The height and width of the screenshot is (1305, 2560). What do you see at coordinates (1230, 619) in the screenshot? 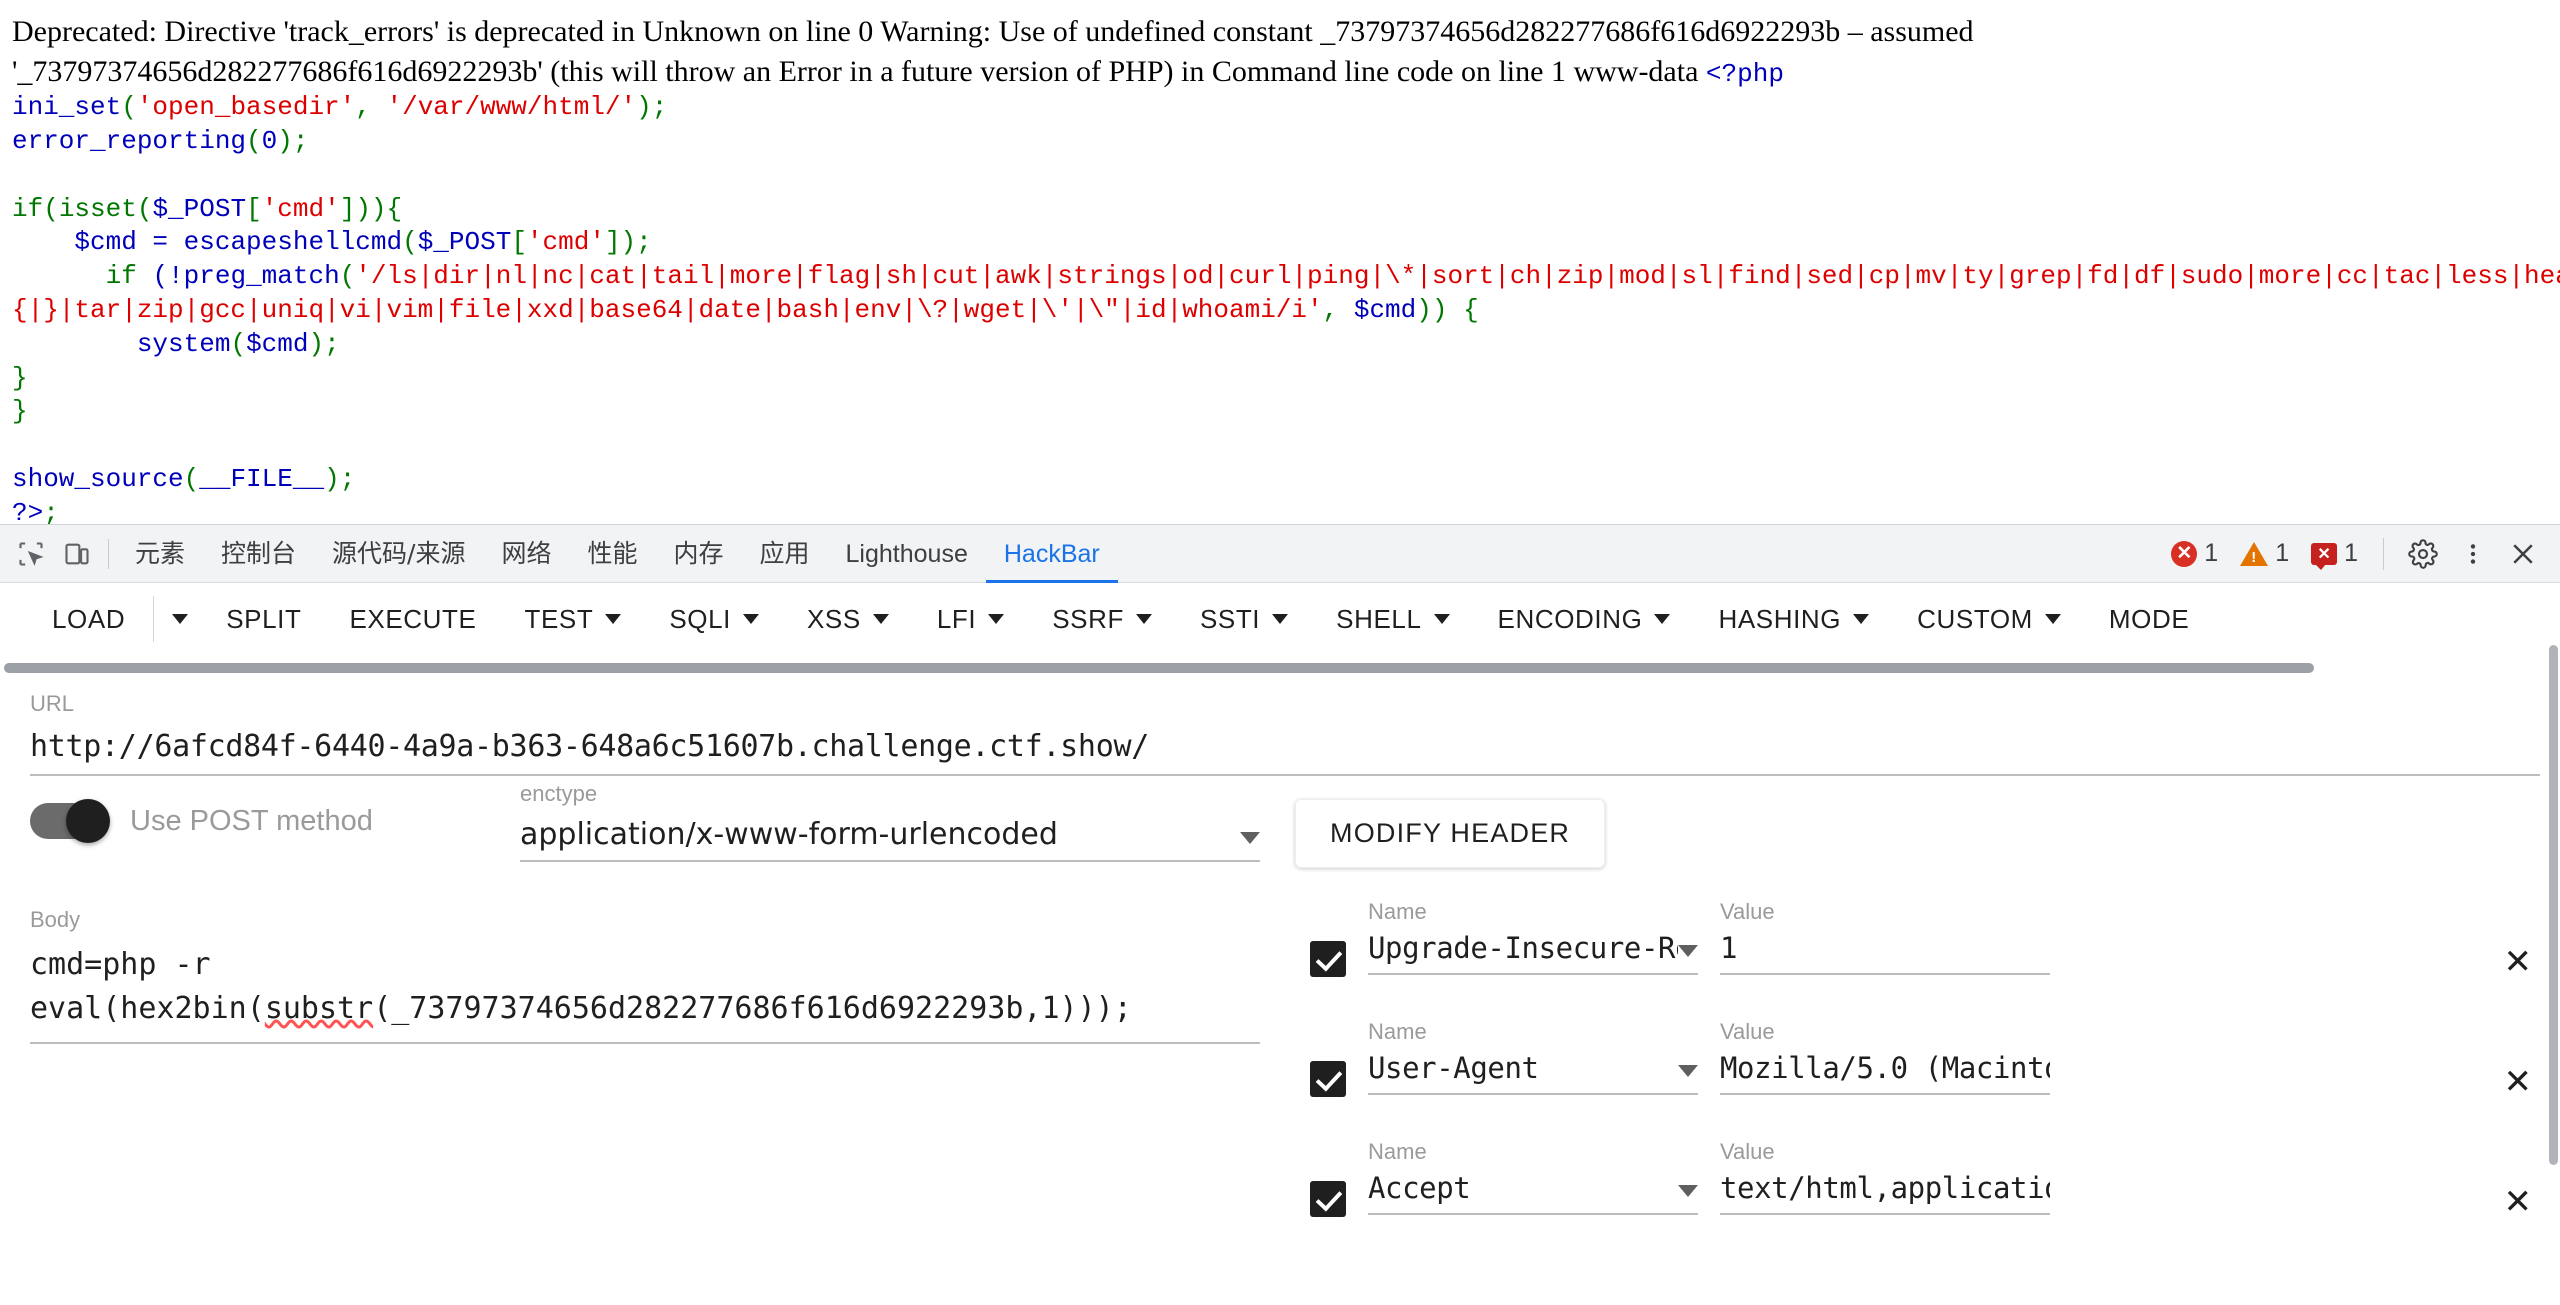
I see `hackbar-button-label: SSTI` at bounding box center [1230, 619].